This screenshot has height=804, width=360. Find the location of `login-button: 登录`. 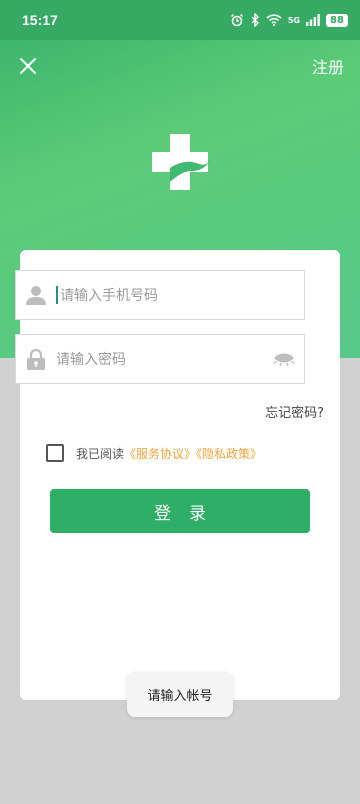

login-button: 登录 is located at coordinates (180, 511).